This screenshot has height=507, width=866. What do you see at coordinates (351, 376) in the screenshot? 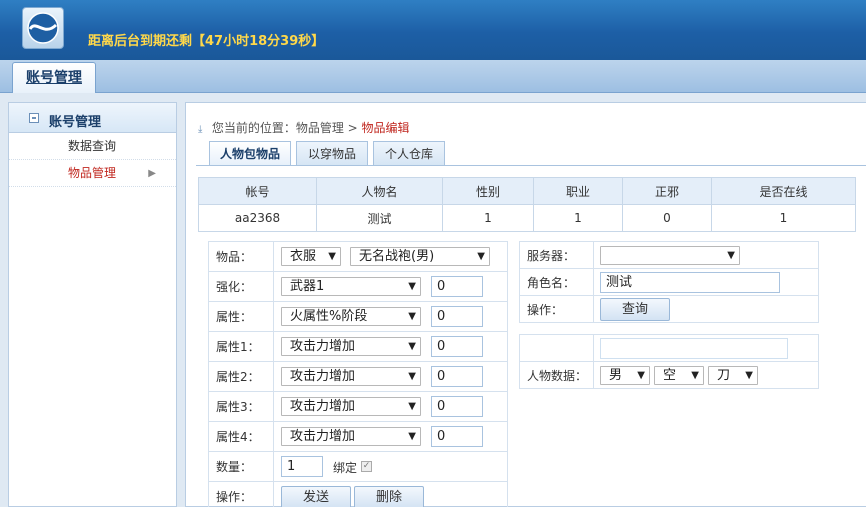
I see `attr2-select: 攻击力增加 ▼` at bounding box center [351, 376].